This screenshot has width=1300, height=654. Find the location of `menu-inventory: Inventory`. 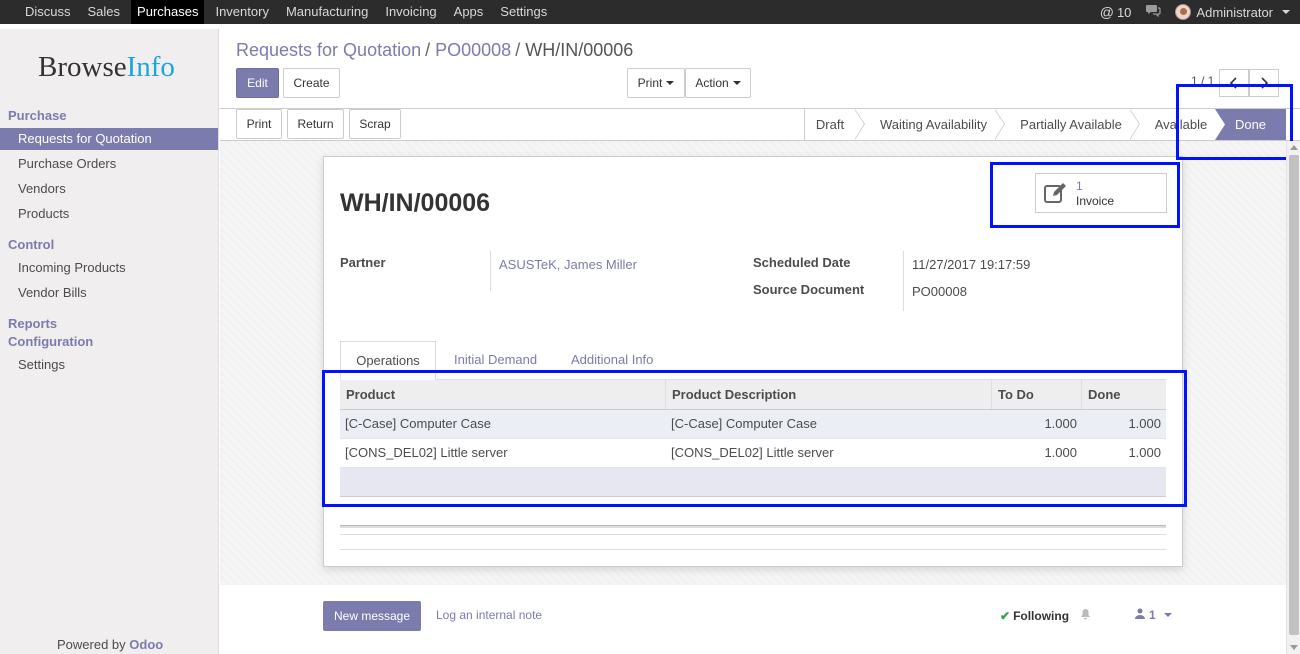

menu-inventory: Inventory is located at coordinates (239, 12).